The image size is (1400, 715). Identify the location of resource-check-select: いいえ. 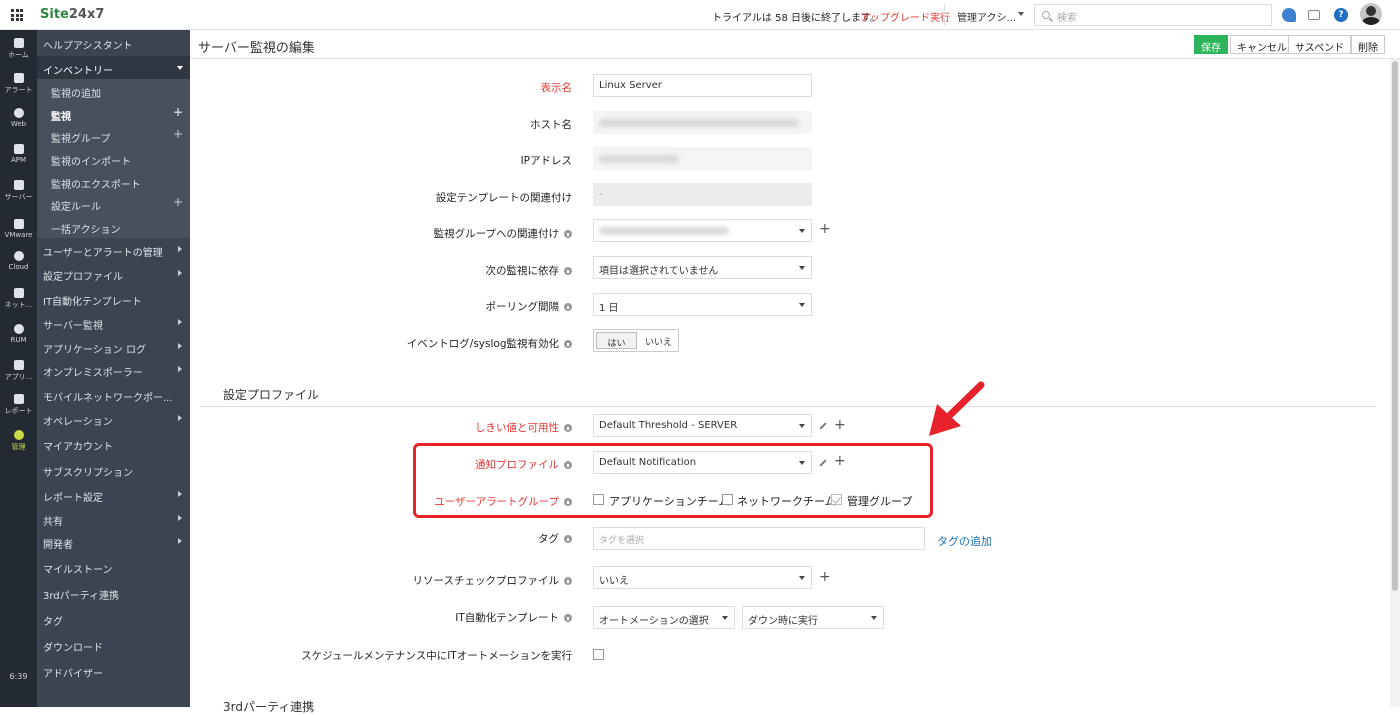
(702, 577).